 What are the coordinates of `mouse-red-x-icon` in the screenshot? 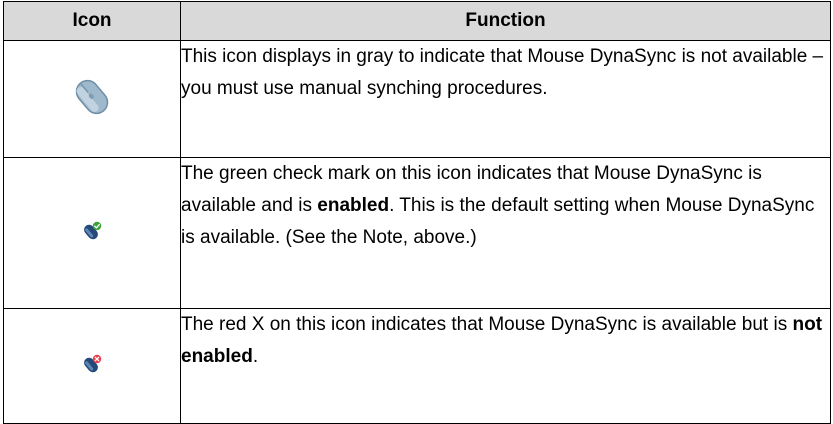 It's located at (92, 366).